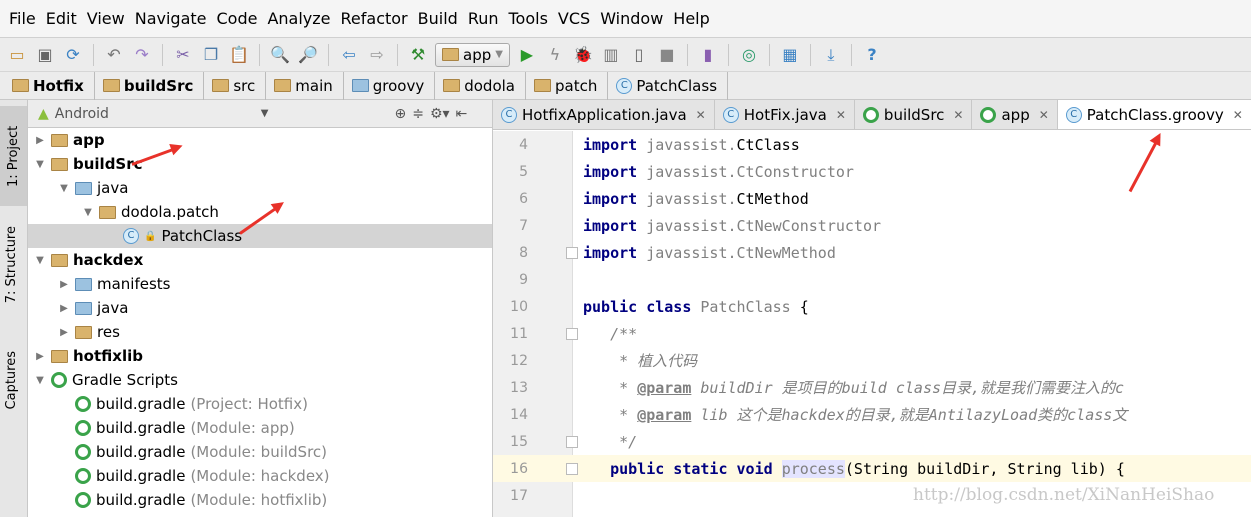 The width and height of the screenshot is (1251, 517). What do you see at coordinates (349, 55) in the screenshot?
I see `back-icon: ⇦` at bounding box center [349, 55].